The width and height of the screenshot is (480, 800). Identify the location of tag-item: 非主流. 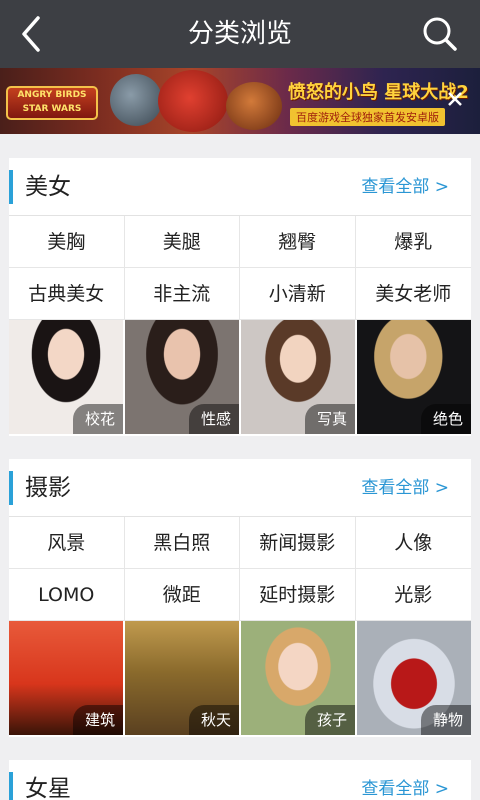
(182, 294).